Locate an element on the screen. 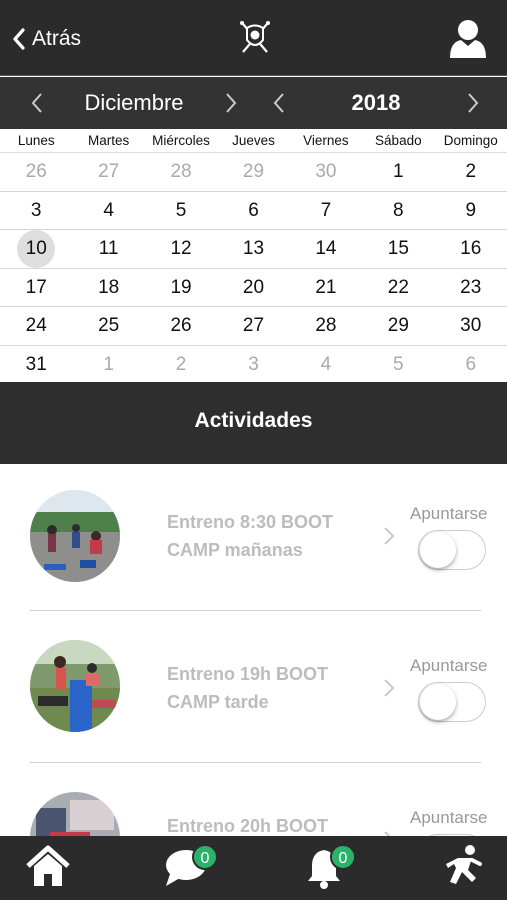  signup-label: Apuntarse is located at coordinates (449, 665).